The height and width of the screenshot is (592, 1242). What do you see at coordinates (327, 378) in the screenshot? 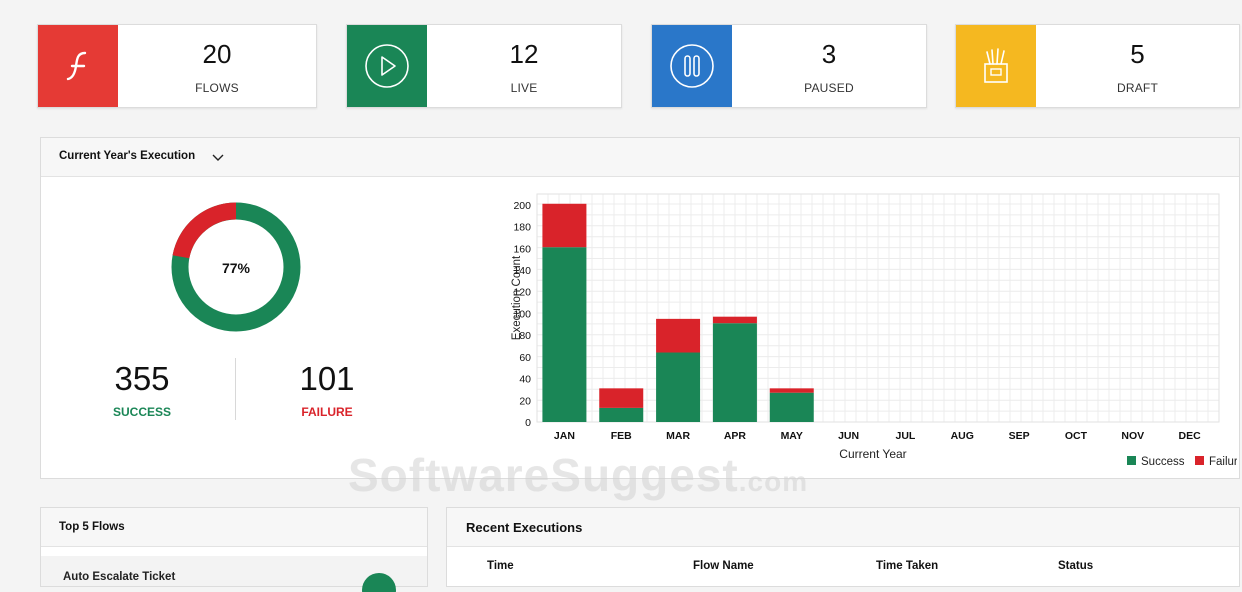
I see `failure-count: 101` at bounding box center [327, 378].